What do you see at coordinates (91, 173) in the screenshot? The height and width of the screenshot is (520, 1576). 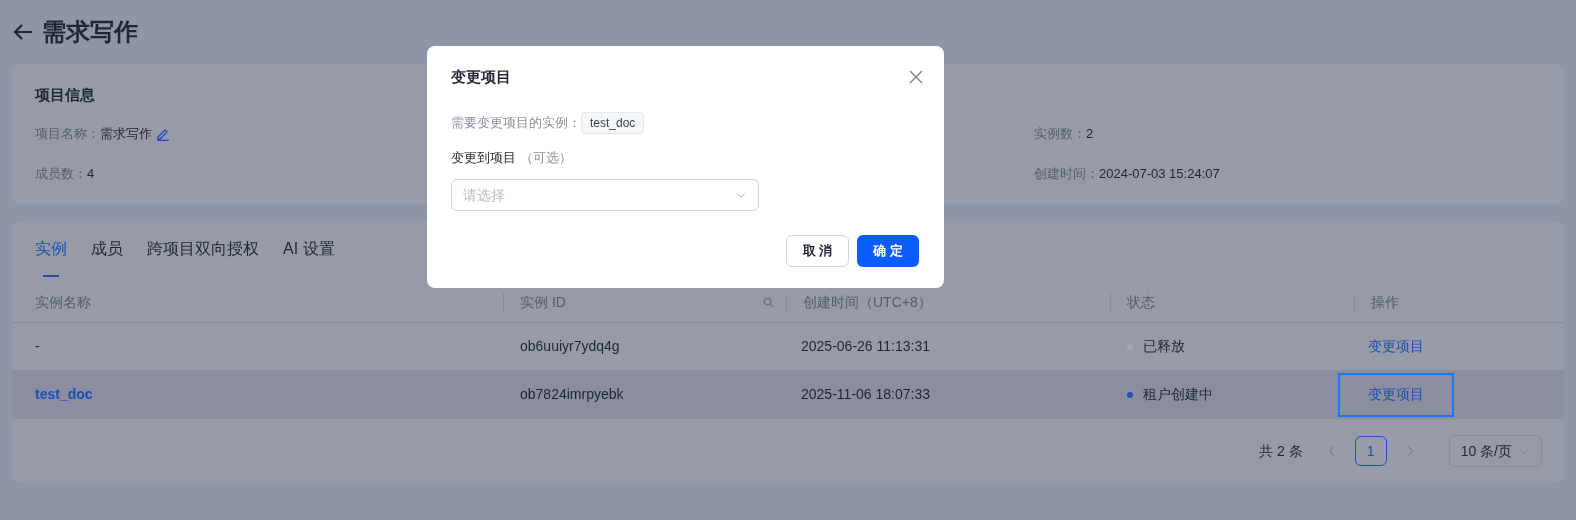 I see `field-value: 4` at bounding box center [91, 173].